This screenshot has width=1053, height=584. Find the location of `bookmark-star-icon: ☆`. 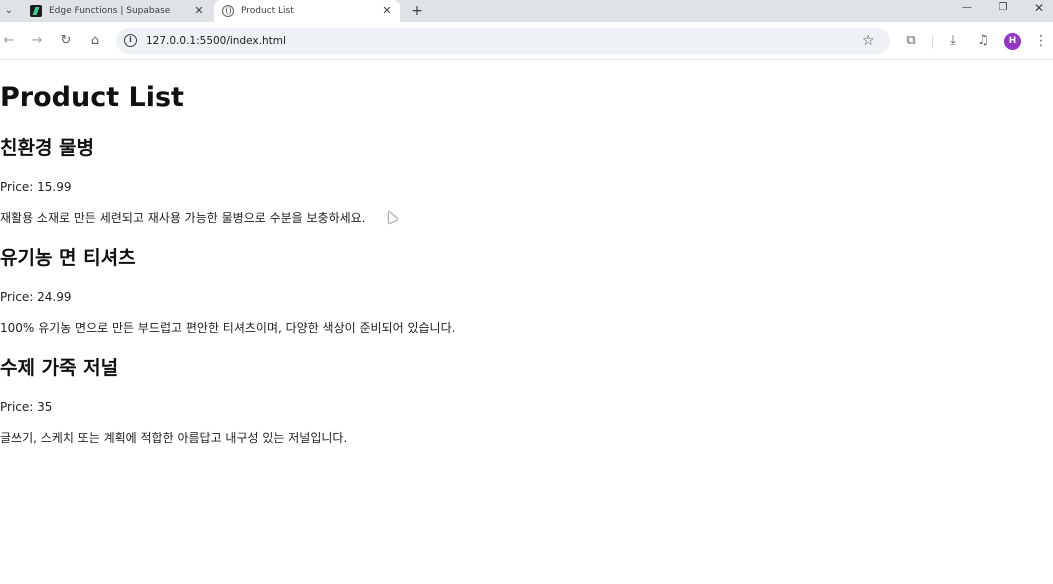

bookmark-star-icon: ☆ is located at coordinates (868, 41).